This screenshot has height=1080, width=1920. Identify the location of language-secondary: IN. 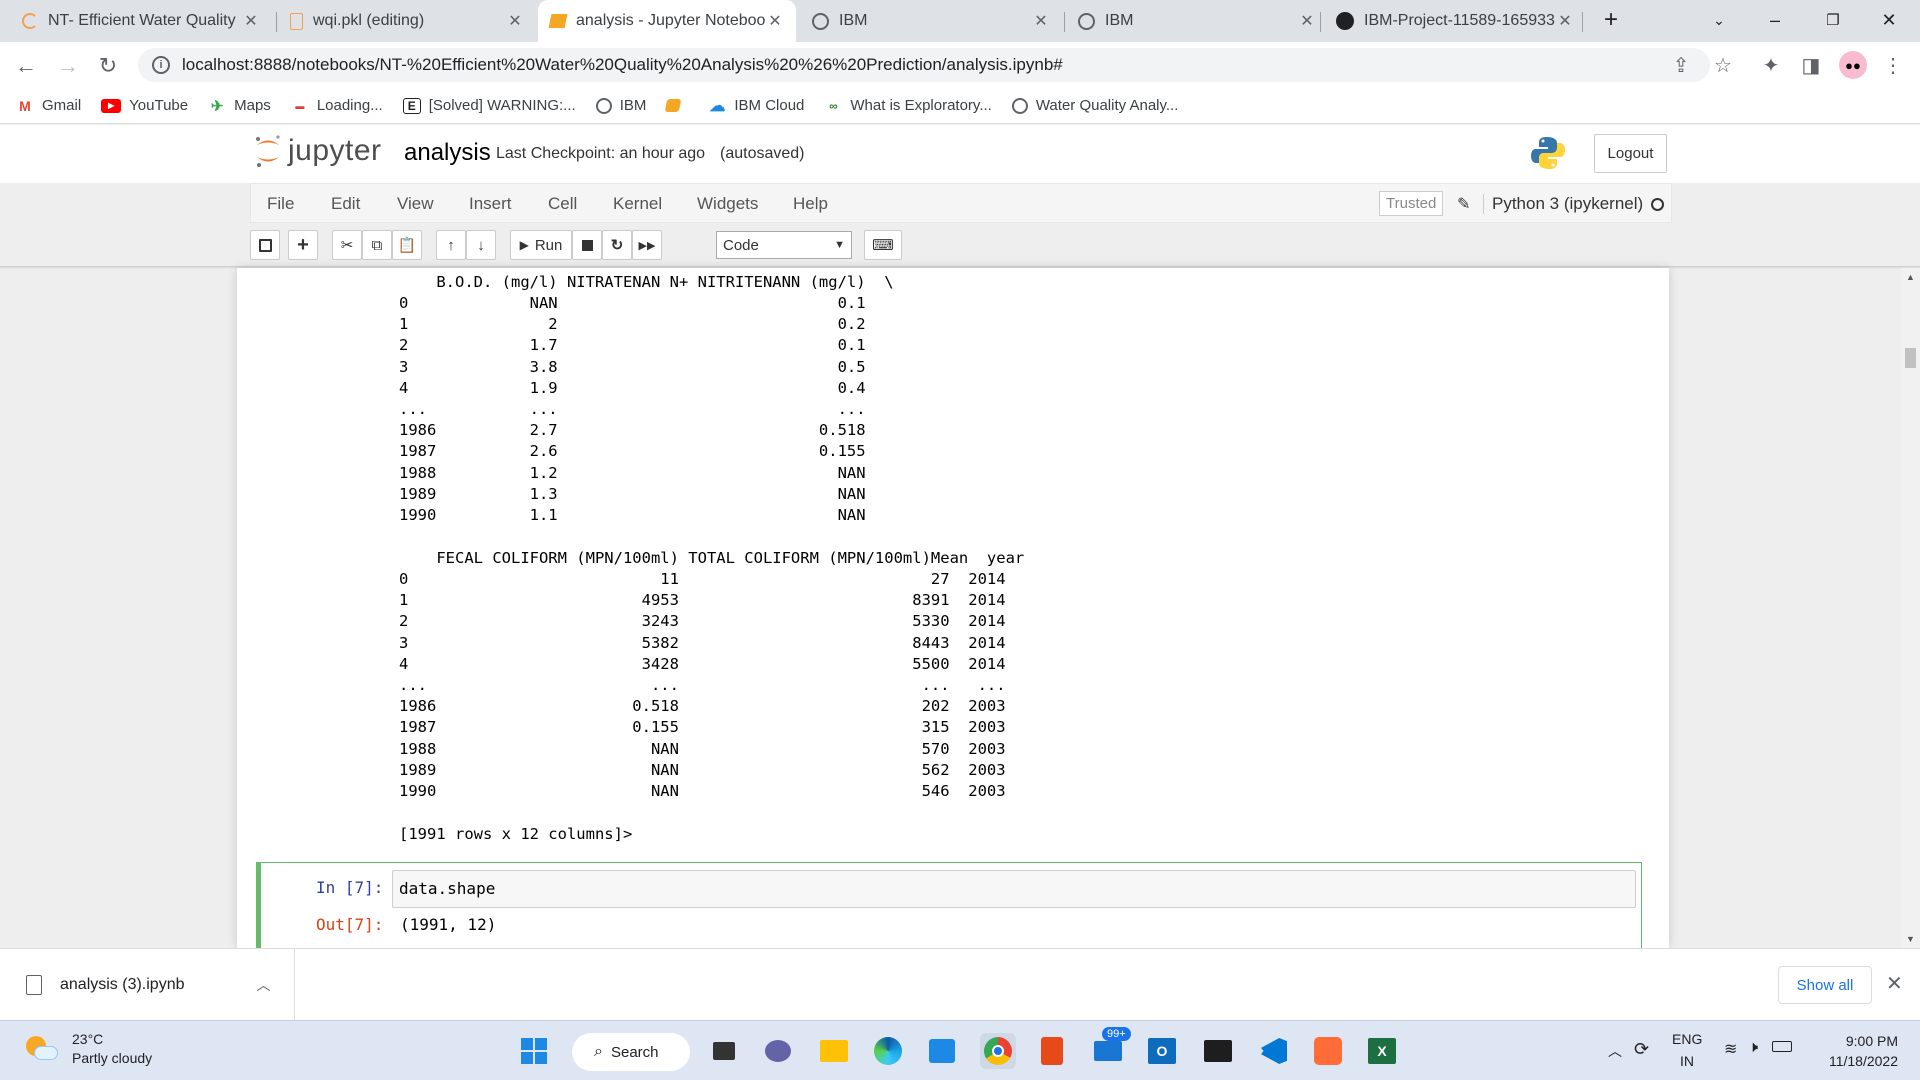
(1687, 1061).